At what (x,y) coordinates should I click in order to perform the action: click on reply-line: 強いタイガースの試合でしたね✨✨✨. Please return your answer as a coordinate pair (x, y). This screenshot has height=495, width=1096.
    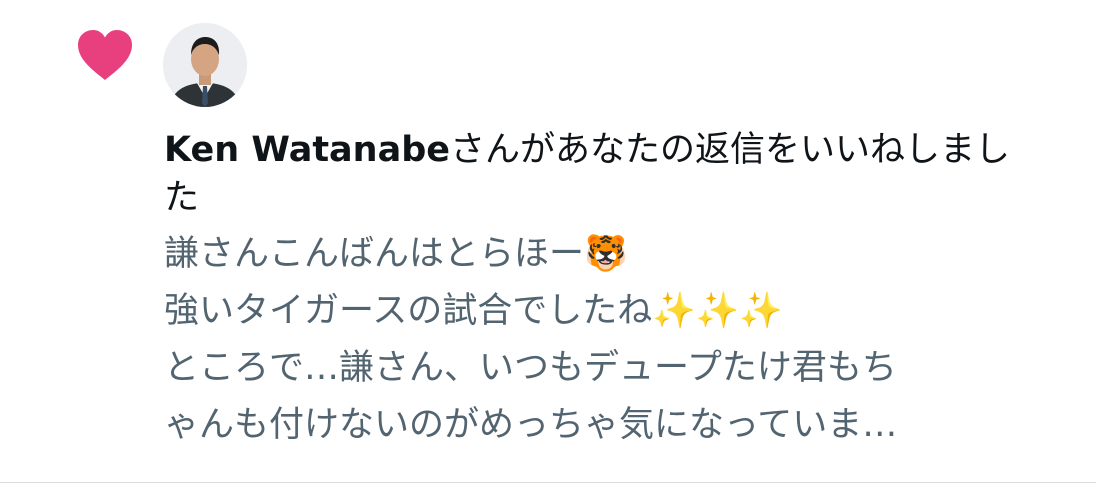
    Looking at the image, I should click on (473, 311).